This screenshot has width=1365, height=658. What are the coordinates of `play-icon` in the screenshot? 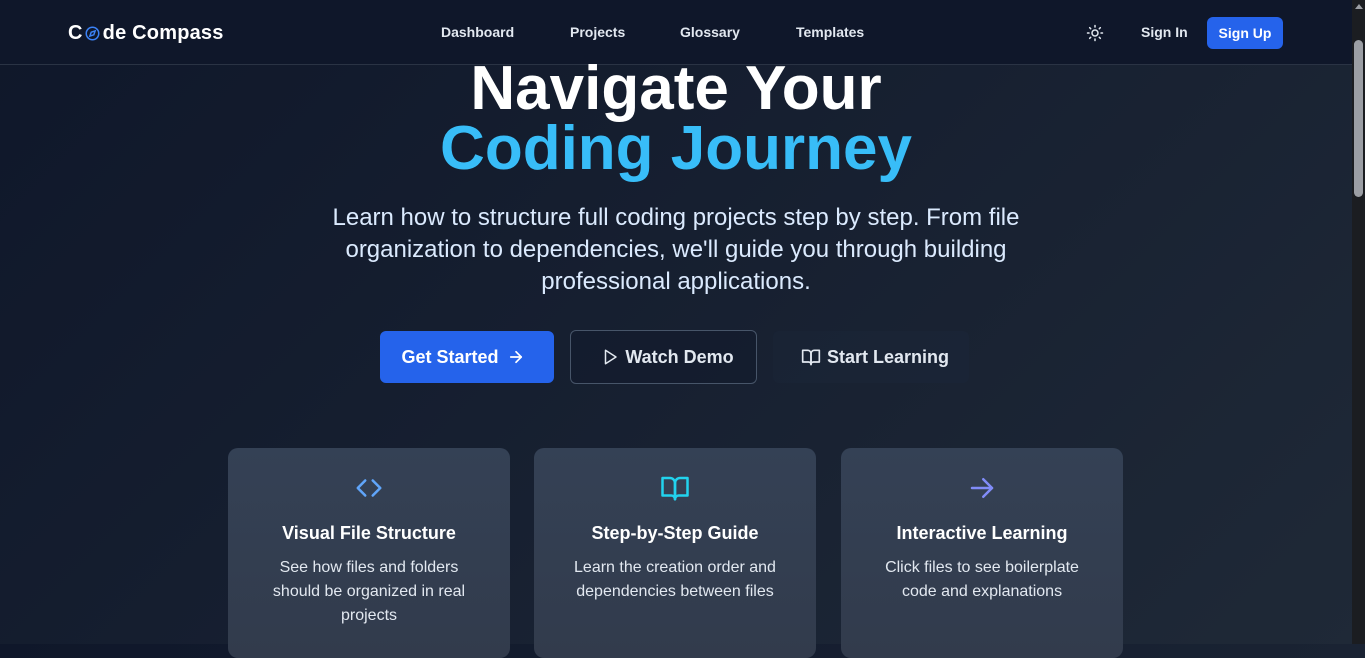 It's located at (611, 357).